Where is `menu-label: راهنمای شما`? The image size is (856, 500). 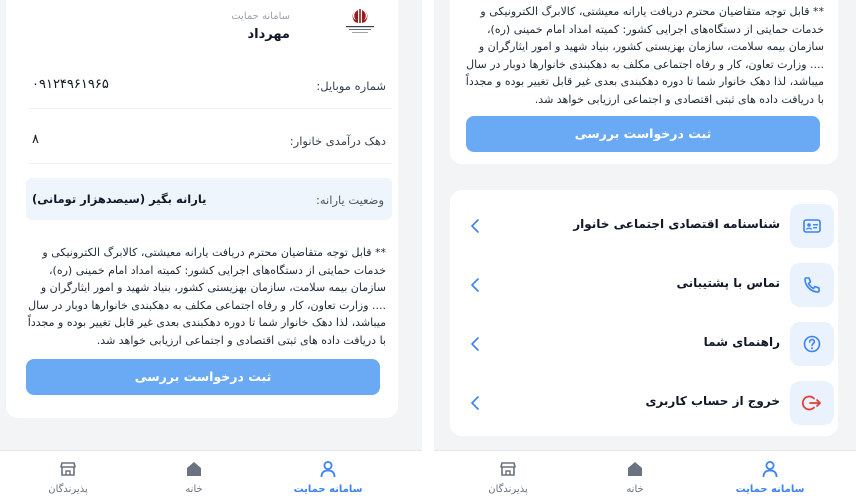
menu-label: راهنمای شما is located at coordinates (741, 342).